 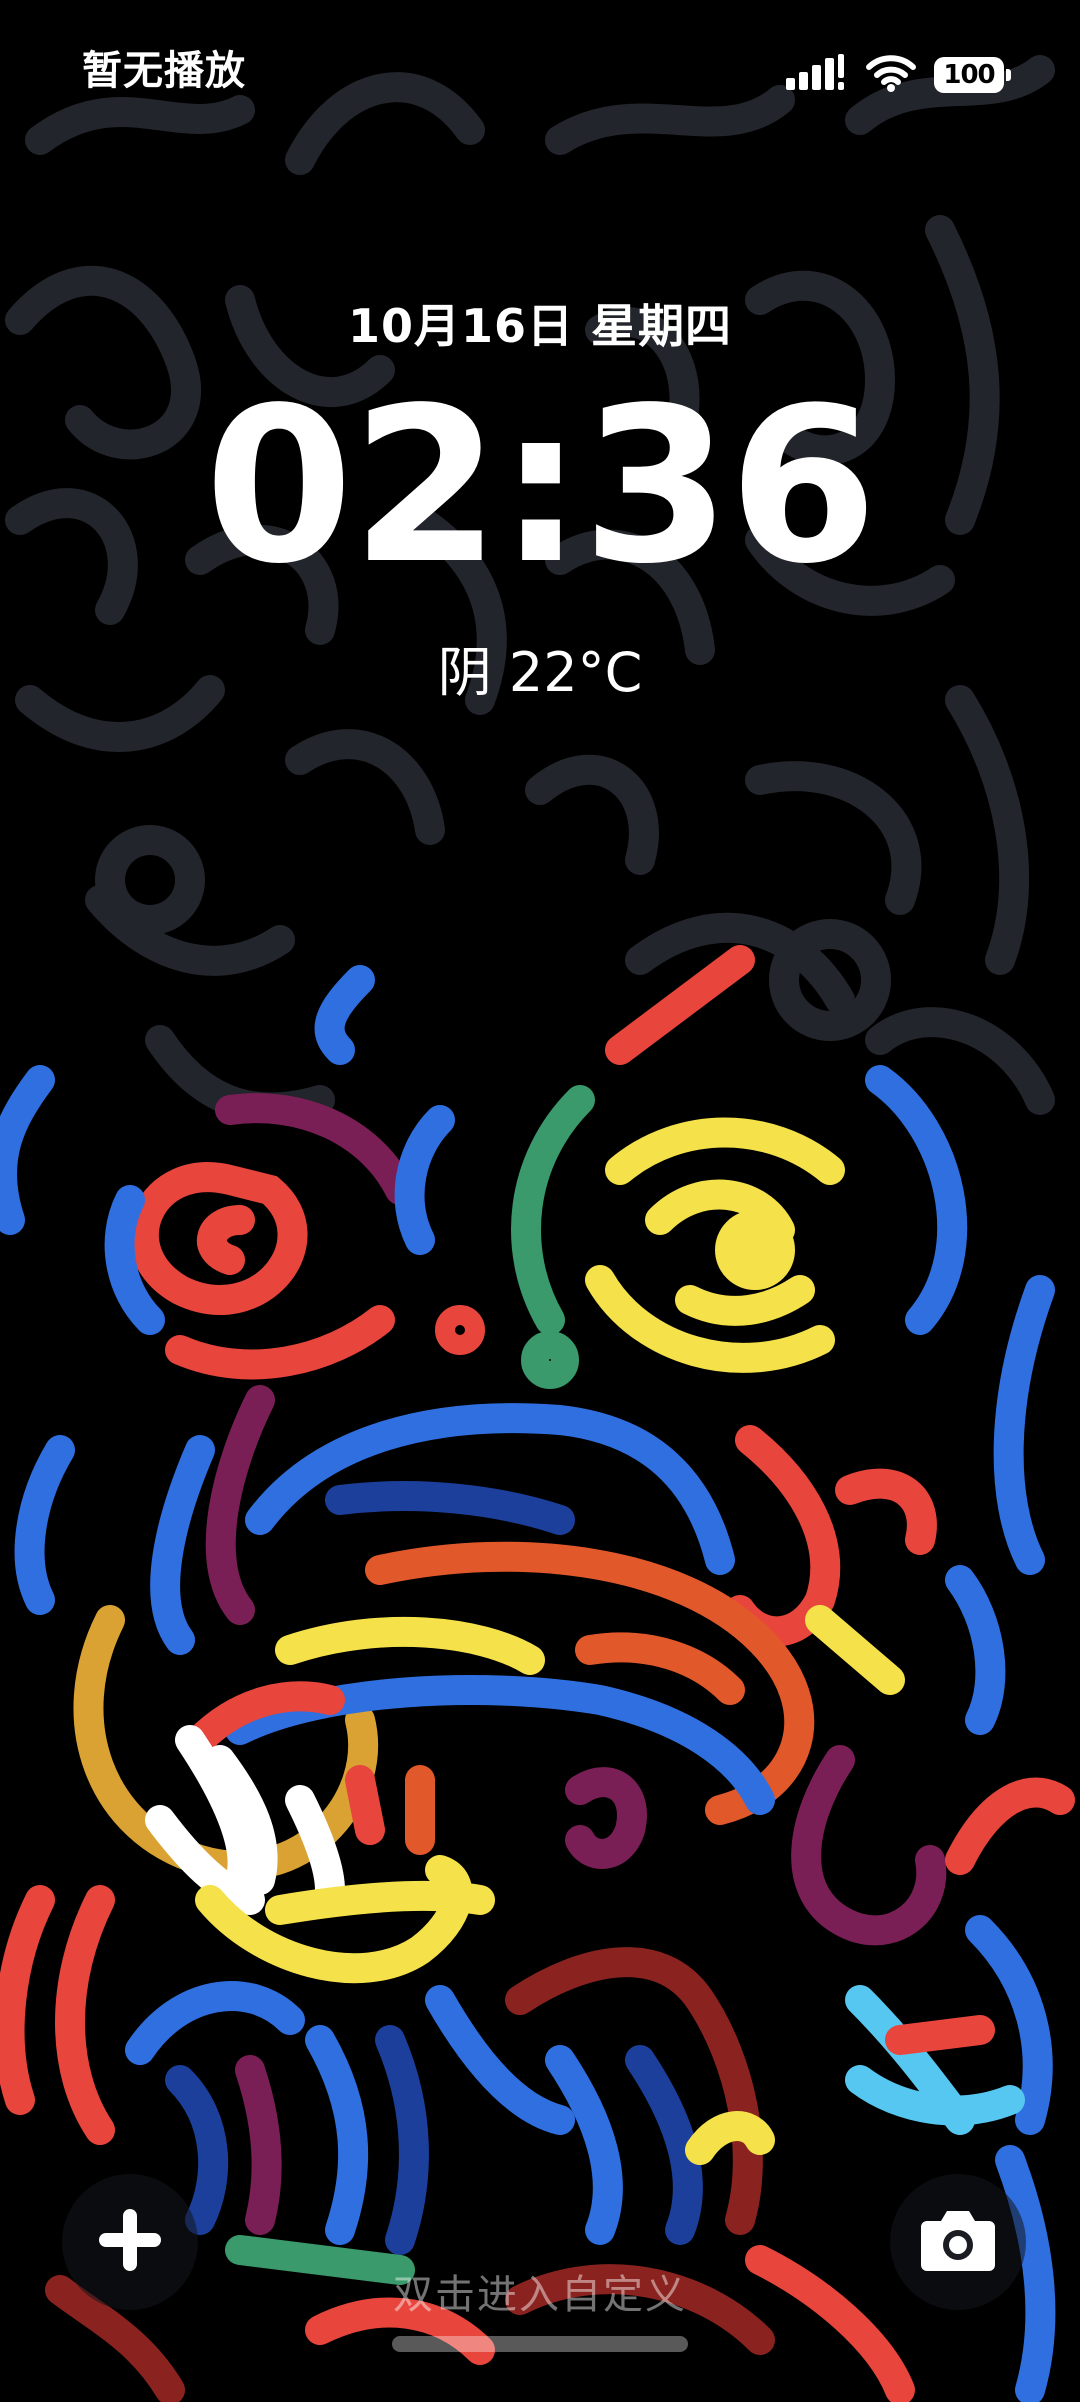 I want to click on media-status-text: 暂无播放, so click(x=164, y=67).